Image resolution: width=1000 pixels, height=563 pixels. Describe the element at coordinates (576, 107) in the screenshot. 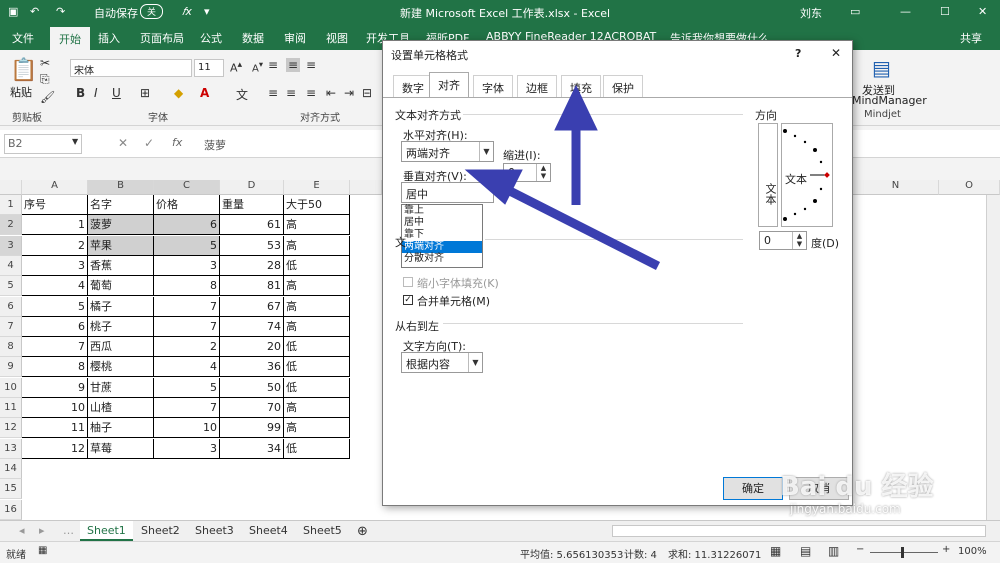

I see `arrow-to-fill-tab-head` at that location.